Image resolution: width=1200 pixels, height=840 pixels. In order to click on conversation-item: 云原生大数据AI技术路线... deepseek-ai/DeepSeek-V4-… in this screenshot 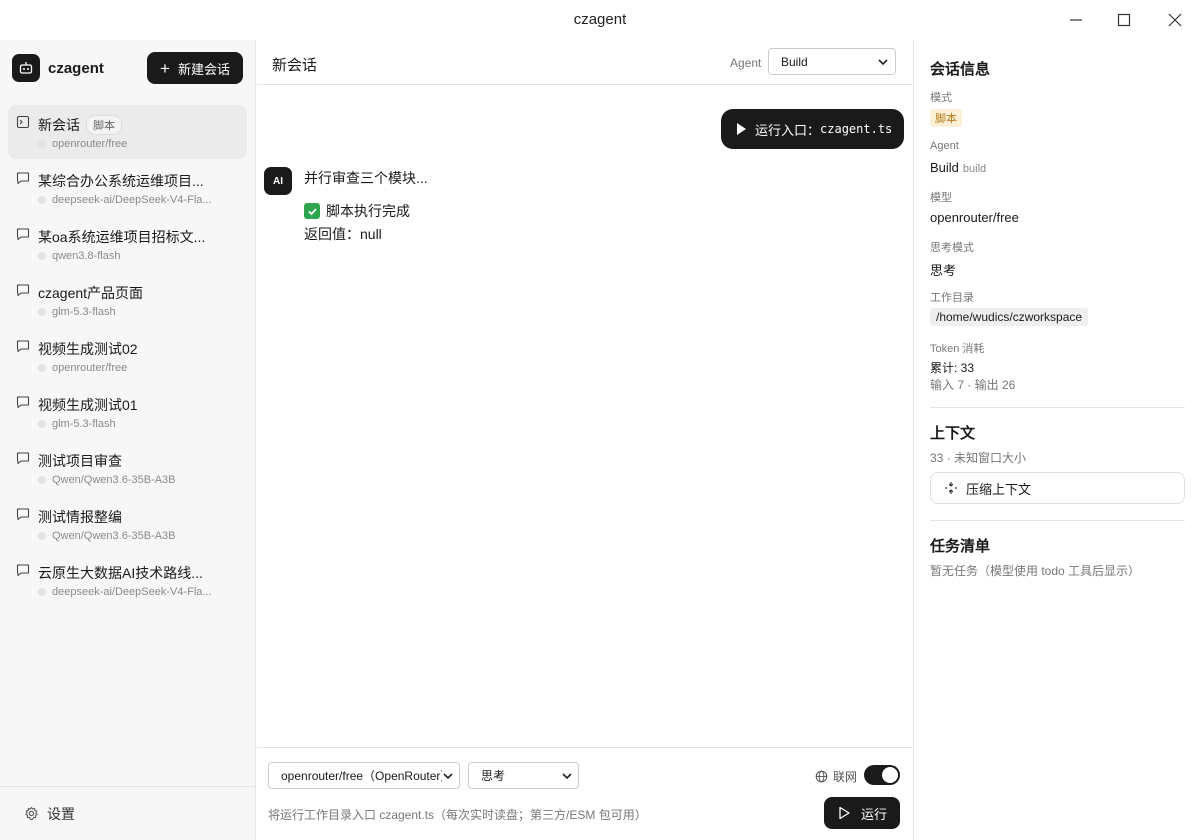, I will do `click(127, 580)`.